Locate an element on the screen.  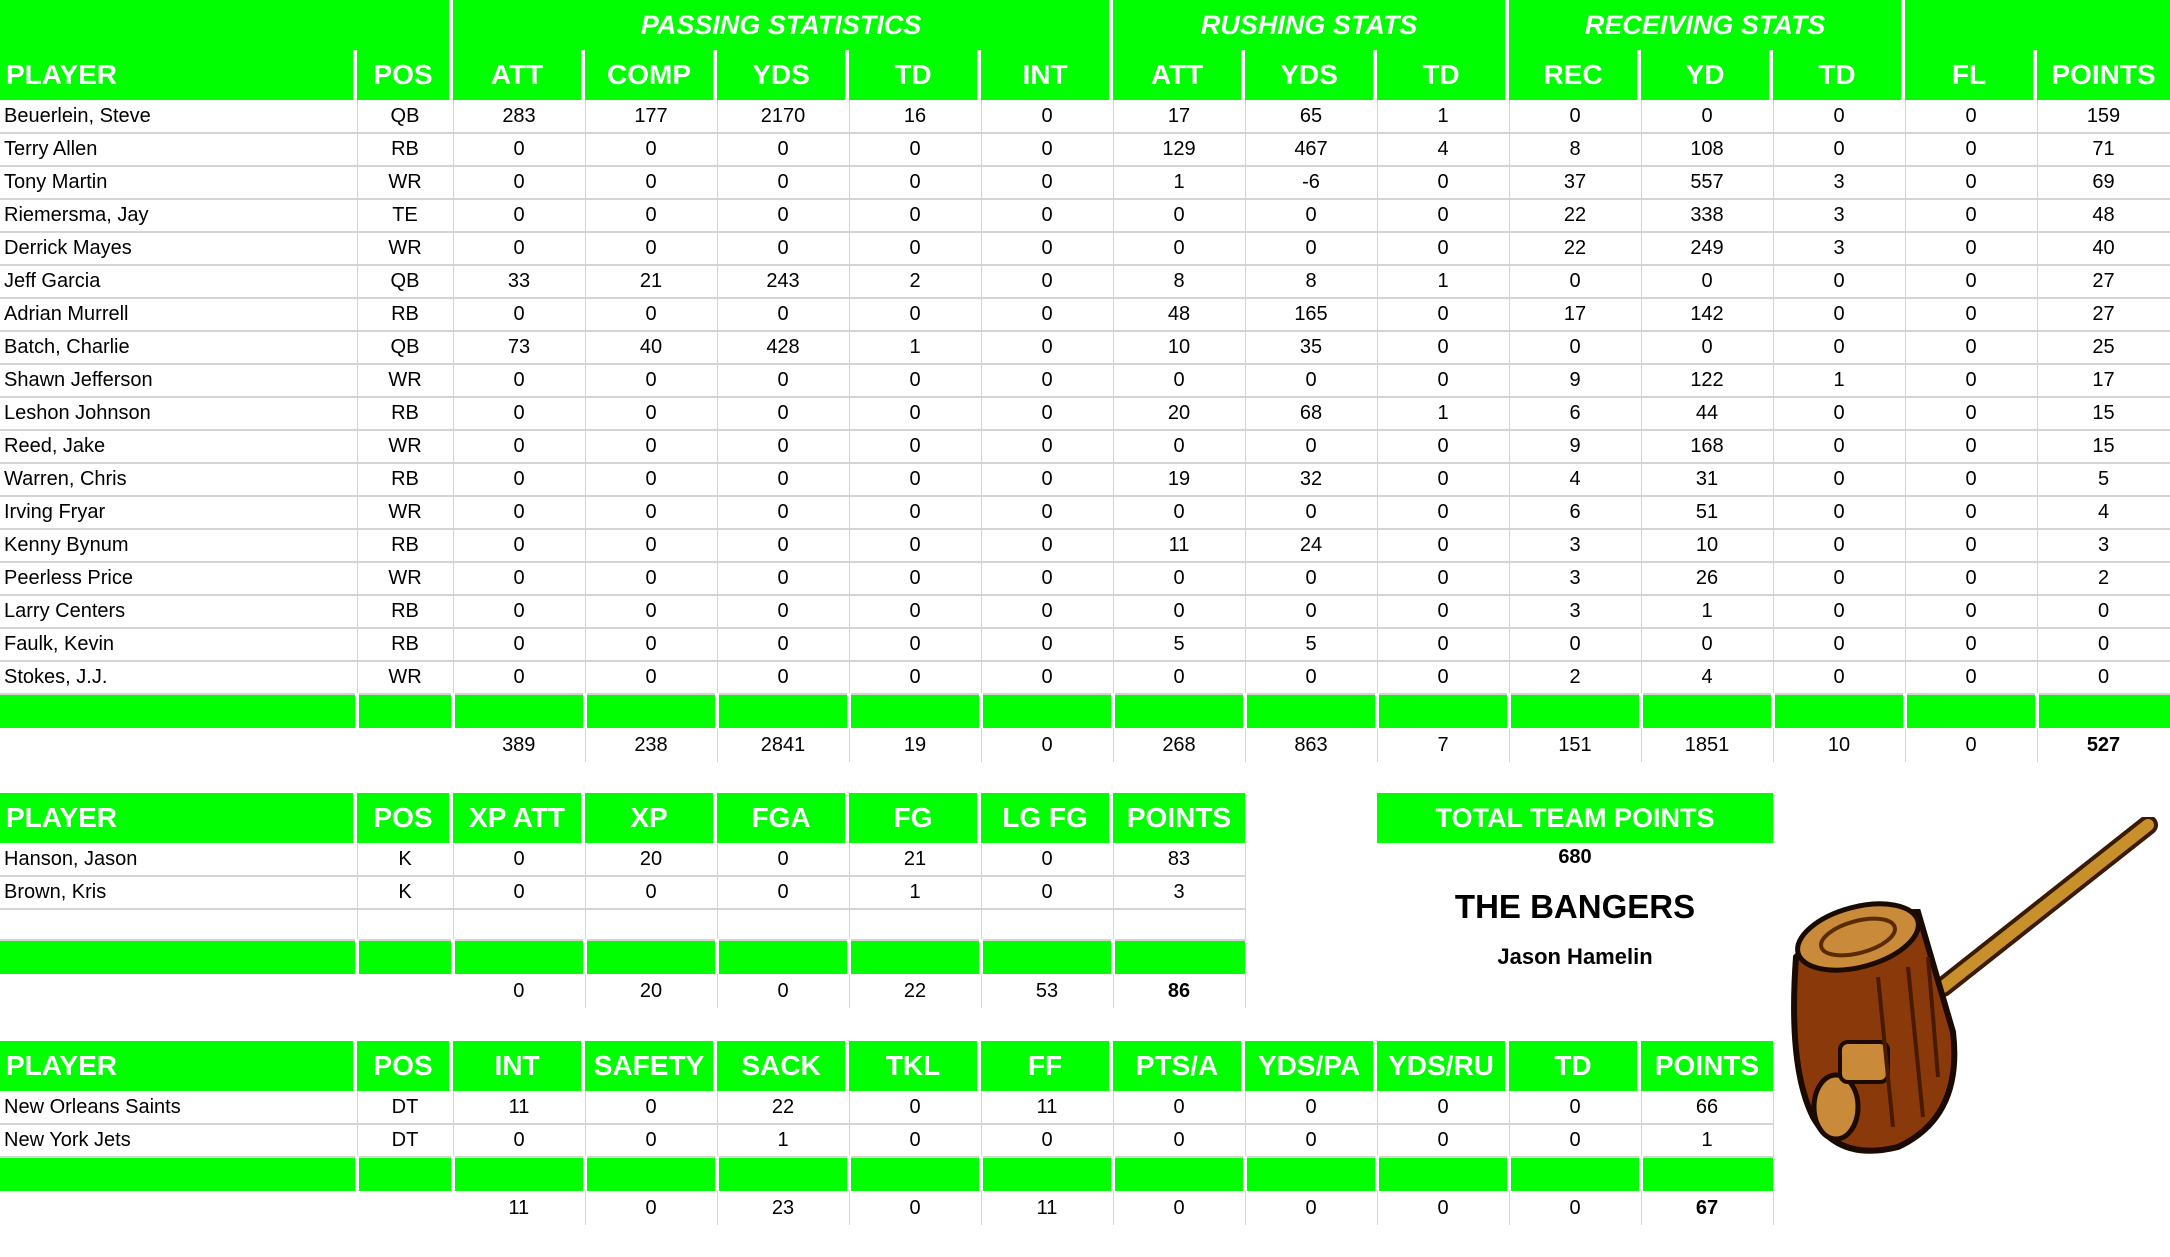
cell-pos: QB is located at coordinates (405, 282).